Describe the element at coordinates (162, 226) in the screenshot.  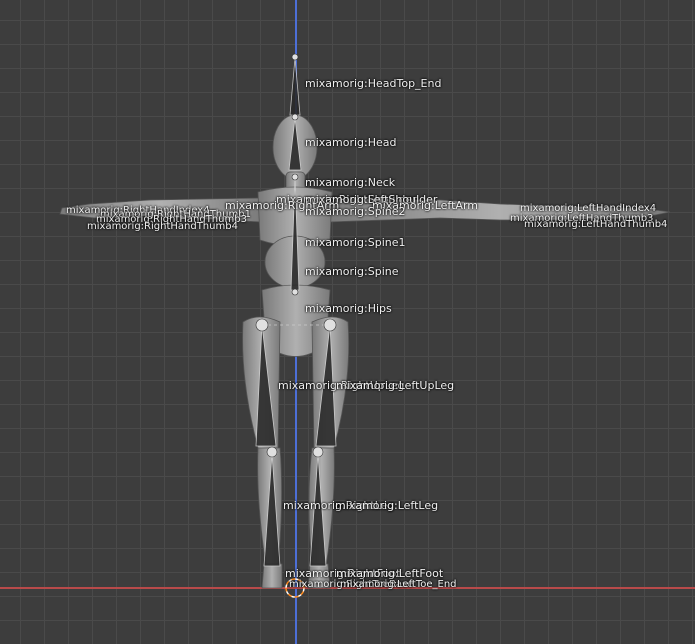
I see `label-right-hand-thumb4: mixamorig:RightHandThumb4` at that location.